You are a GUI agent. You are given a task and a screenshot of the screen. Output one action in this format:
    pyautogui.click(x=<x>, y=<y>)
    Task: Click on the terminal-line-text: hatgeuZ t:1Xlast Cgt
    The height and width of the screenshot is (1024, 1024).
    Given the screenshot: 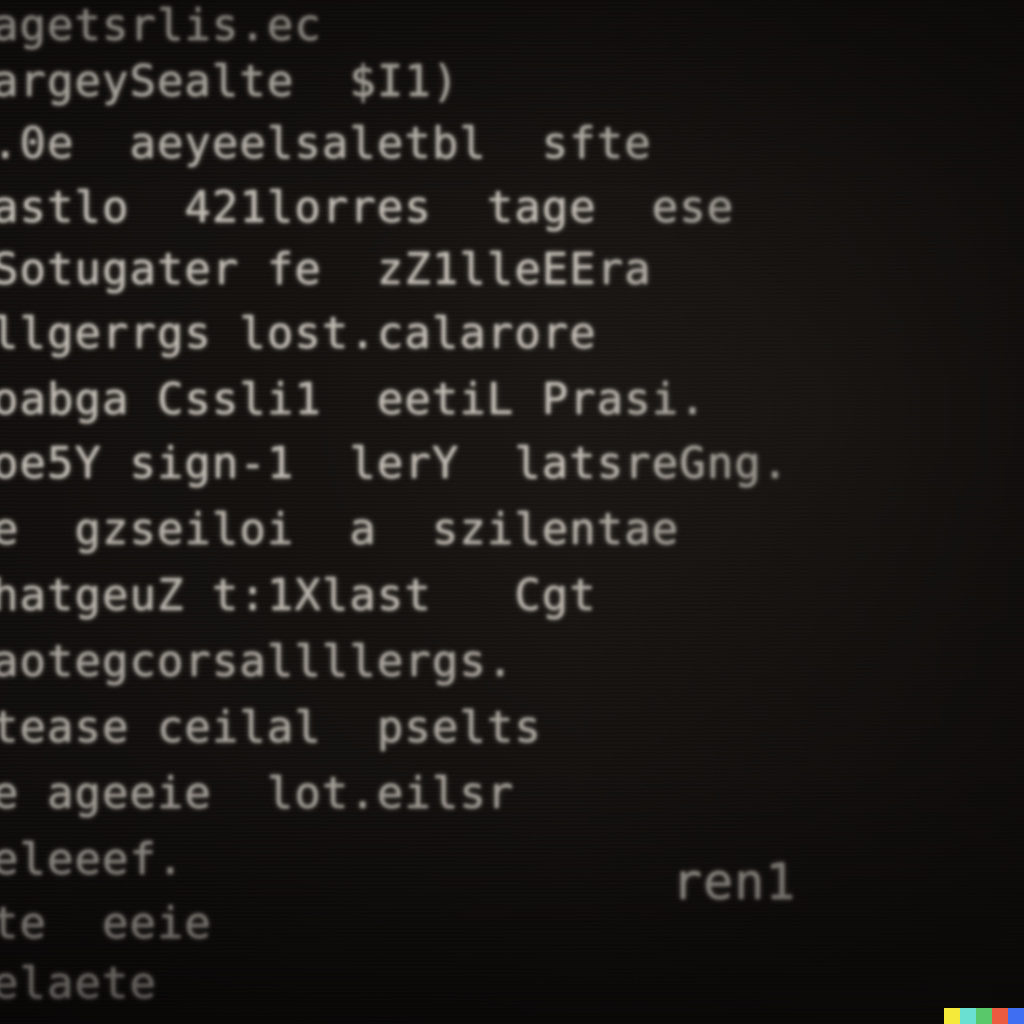 What is the action you would take?
    pyautogui.click(x=298, y=595)
    